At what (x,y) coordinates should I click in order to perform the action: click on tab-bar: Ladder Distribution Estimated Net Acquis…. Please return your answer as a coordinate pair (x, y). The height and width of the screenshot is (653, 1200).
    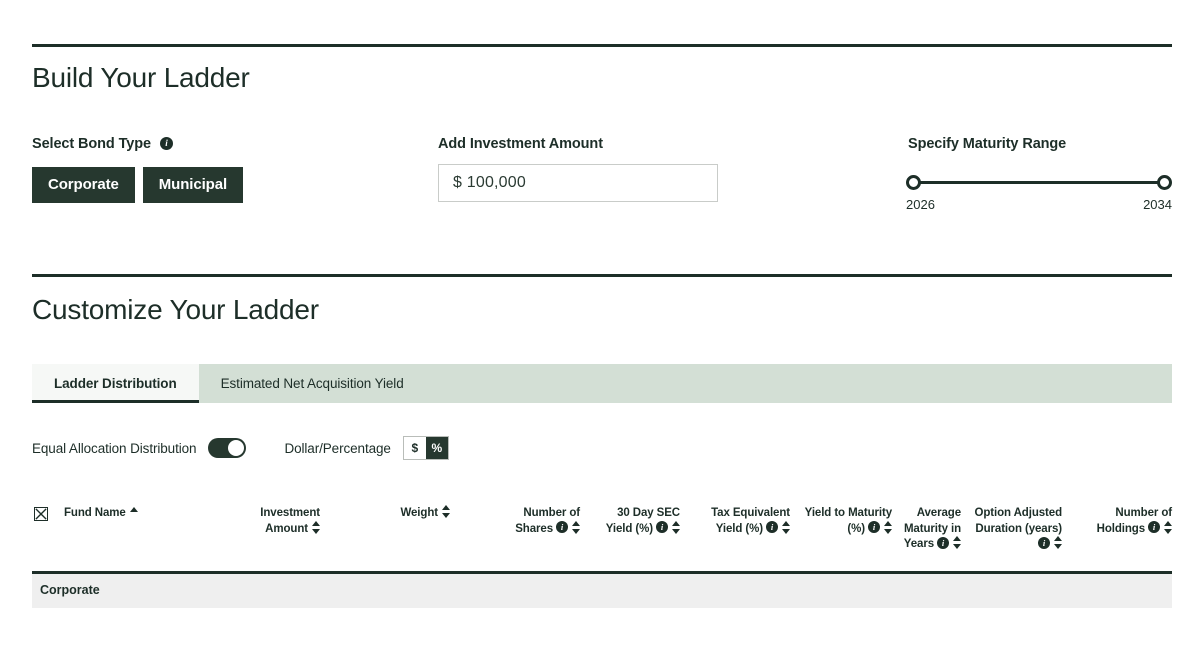
    Looking at the image, I should click on (602, 383).